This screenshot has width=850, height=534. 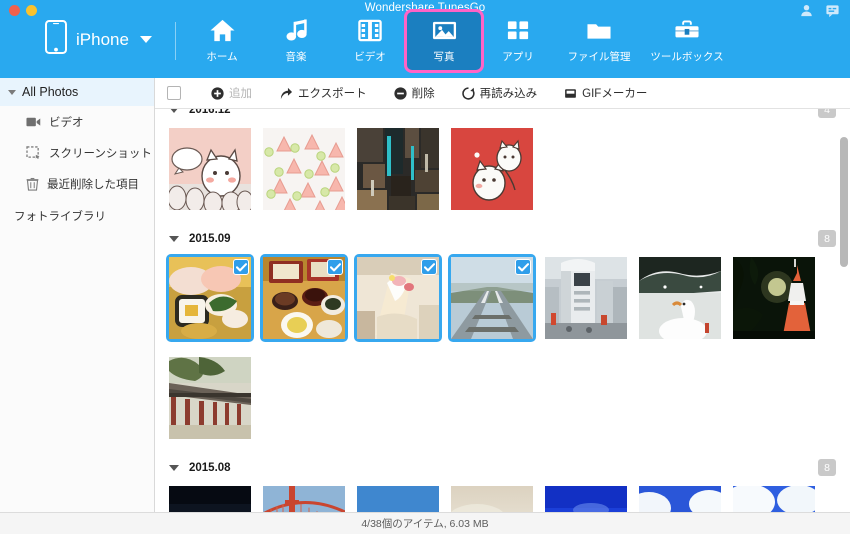 I want to click on photo-thumbnail-watermelon-kiwi-pattern, so click(x=304, y=169).